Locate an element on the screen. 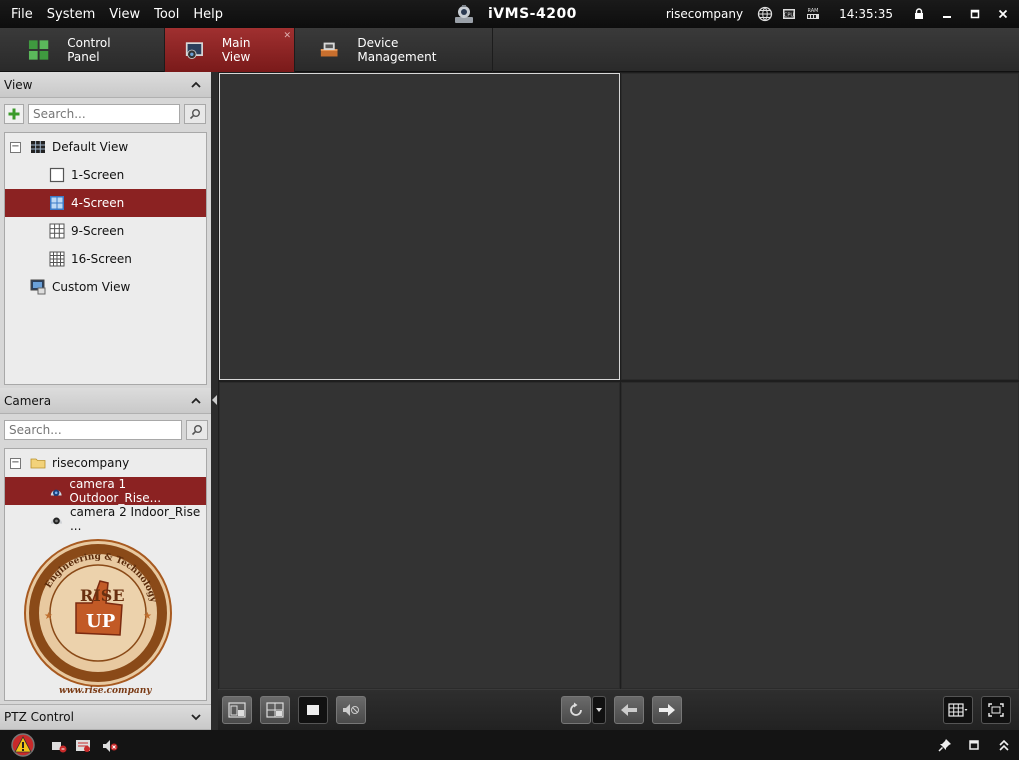  cpu-icon: CPU is located at coordinates (789, 14).